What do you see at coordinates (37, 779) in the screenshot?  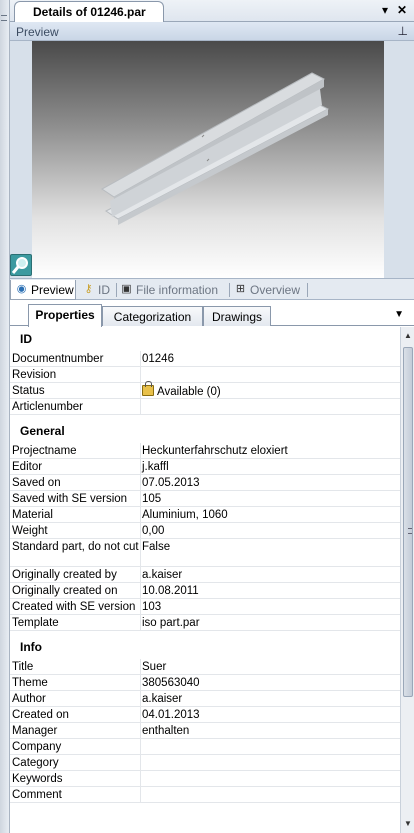 I see `property-key: Keywords` at bounding box center [37, 779].